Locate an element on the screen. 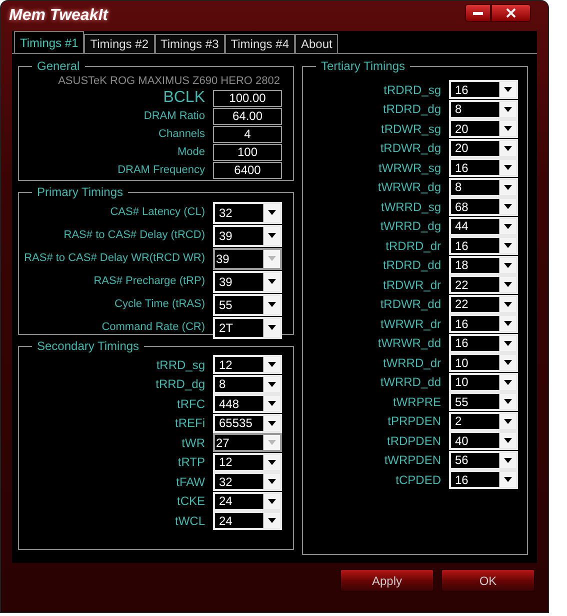 The width and height of the screenshot is (567, 616). info-label: BCLK is located at coordinates (184, 98).